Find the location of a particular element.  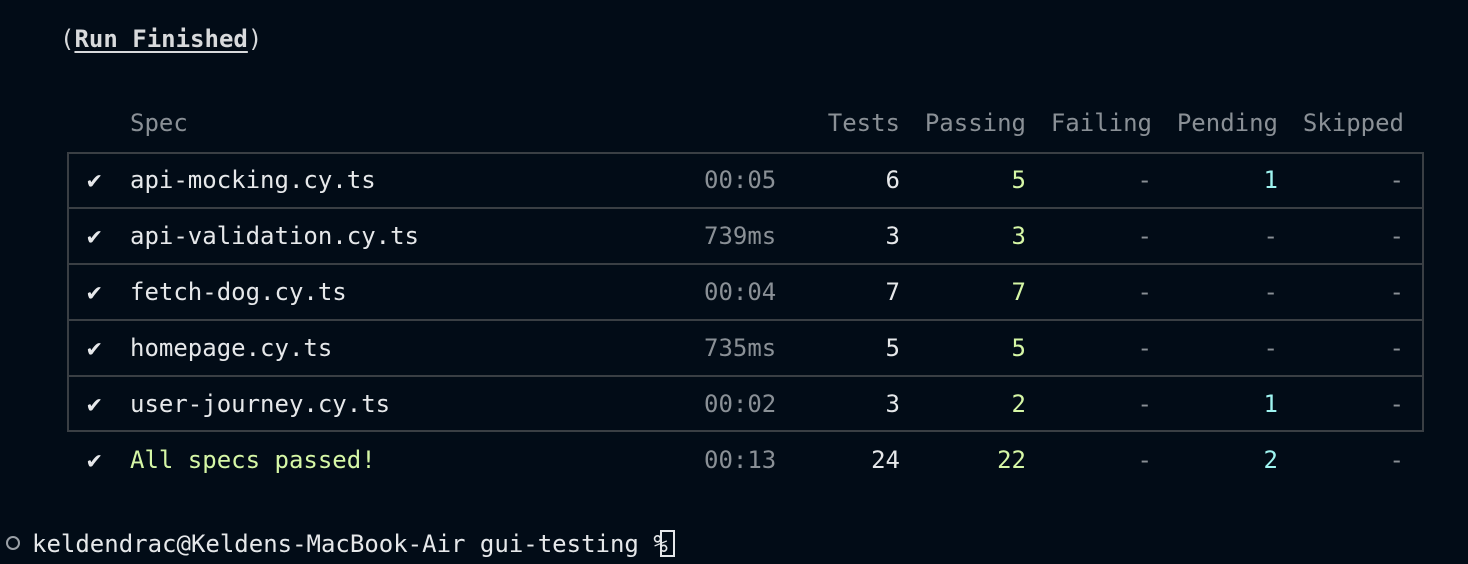

tests-count: 6 is located at coordinates (892, 180).